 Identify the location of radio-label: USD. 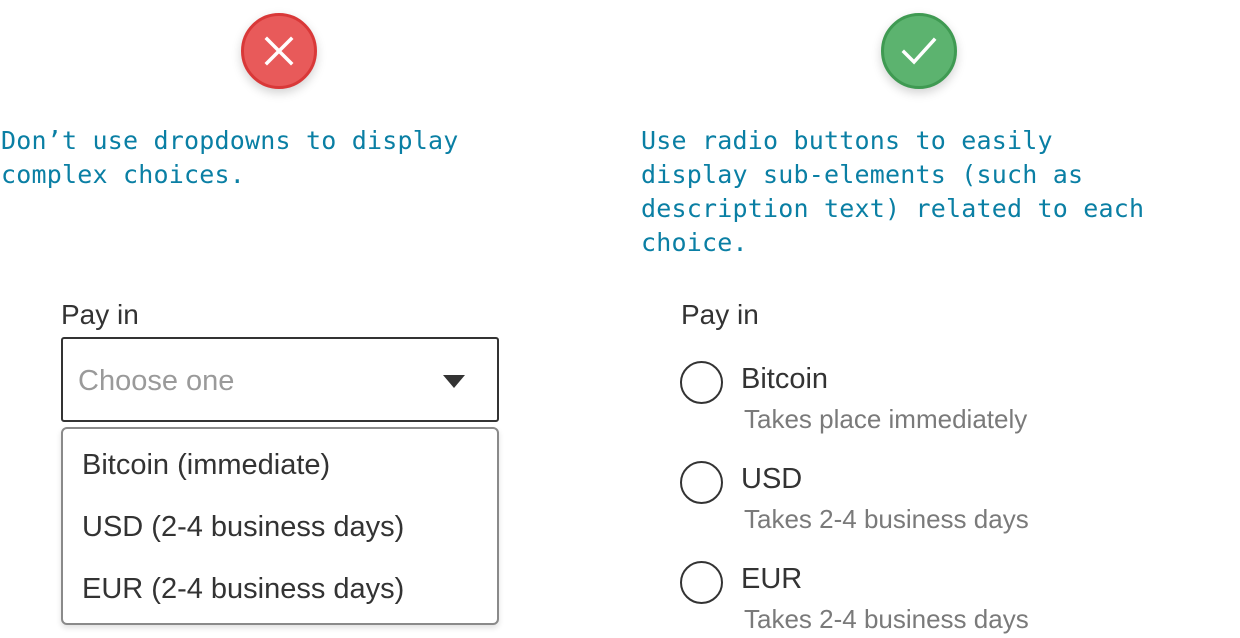
(772, 479).